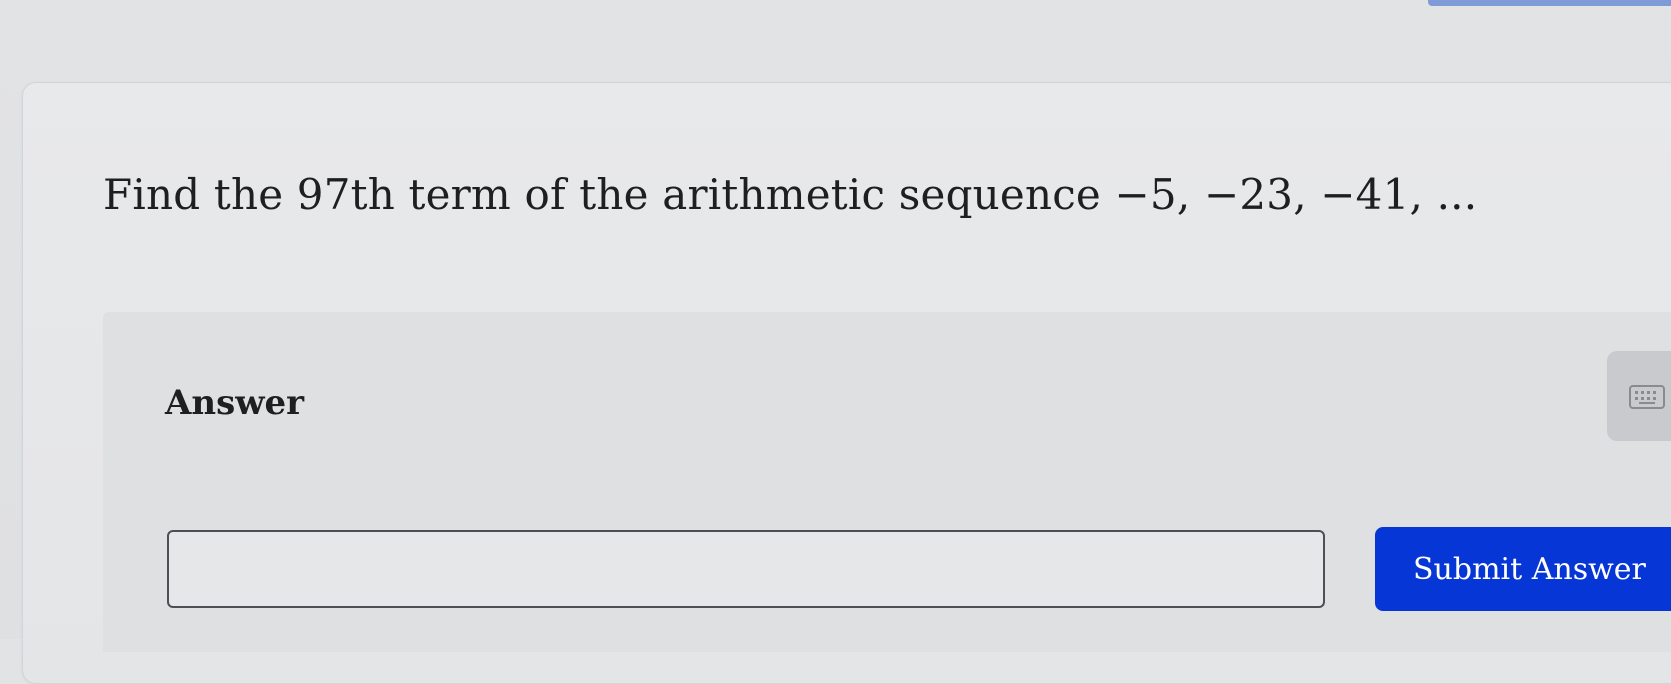 Image resolution: width=1671 pixels, height=684 pixels. I want to click on submit-answer-button: Submit Answer, so click(1523, 569).